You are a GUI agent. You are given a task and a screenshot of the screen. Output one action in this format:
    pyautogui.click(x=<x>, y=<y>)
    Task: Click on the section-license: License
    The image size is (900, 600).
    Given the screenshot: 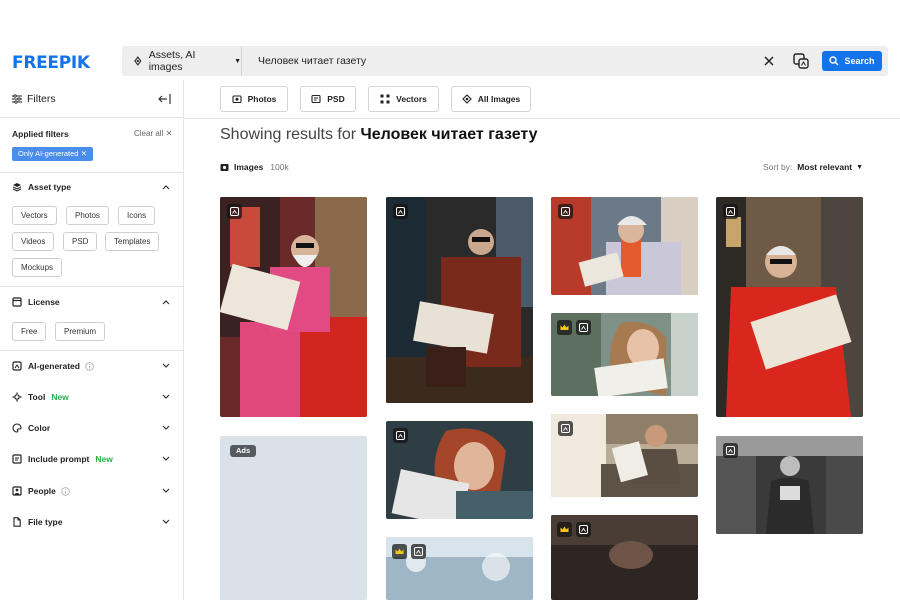 What is the action you would take?
    pyautogui.click(x=36, y=302)
    